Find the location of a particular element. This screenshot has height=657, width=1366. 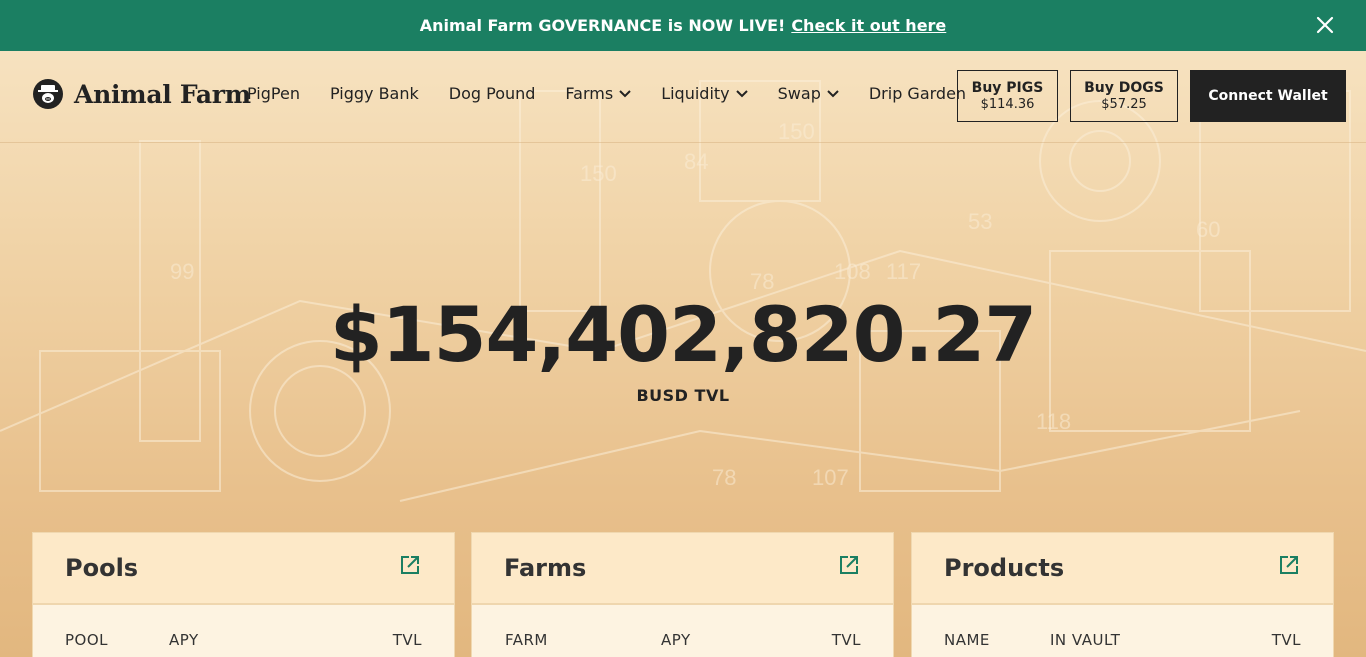

products-card: Products NAME IN VAULT TVL is located at coordinates (1122, 594).